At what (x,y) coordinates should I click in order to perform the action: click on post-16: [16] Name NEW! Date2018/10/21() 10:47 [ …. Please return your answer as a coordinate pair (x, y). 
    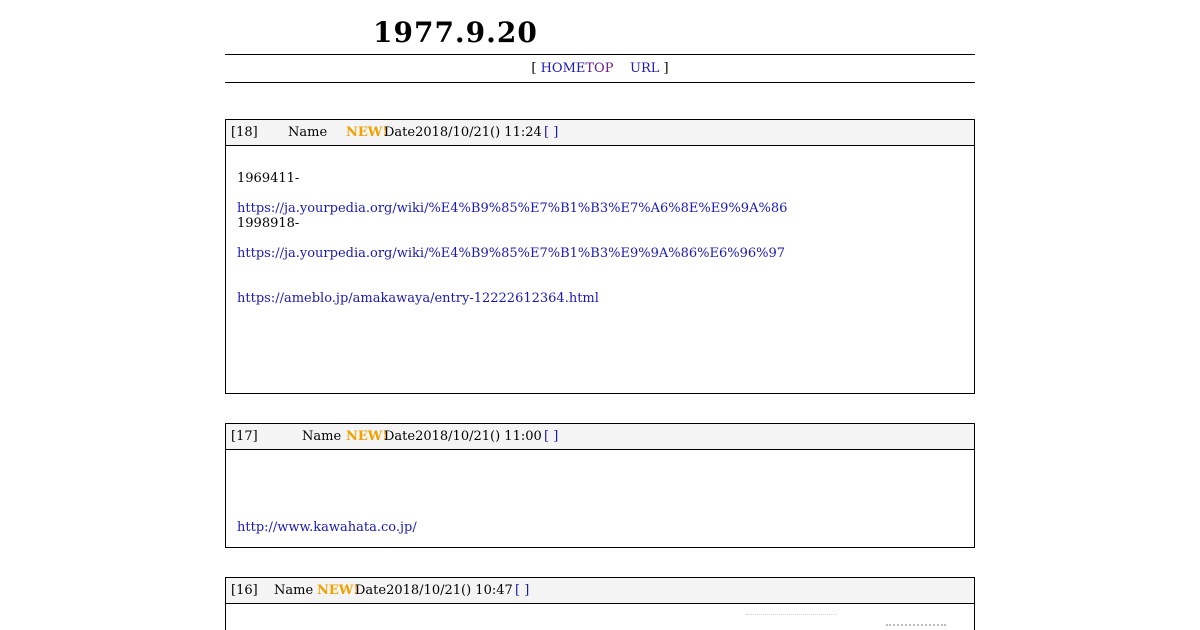
    Looking at the image, I should click on (600, 603).